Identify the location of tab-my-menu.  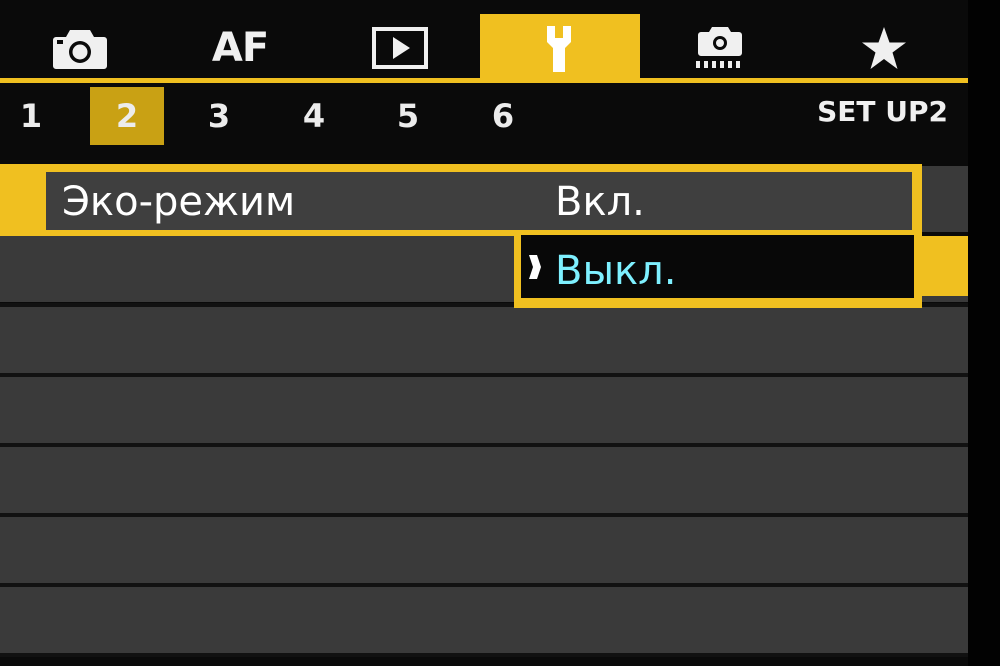
(884, 48).